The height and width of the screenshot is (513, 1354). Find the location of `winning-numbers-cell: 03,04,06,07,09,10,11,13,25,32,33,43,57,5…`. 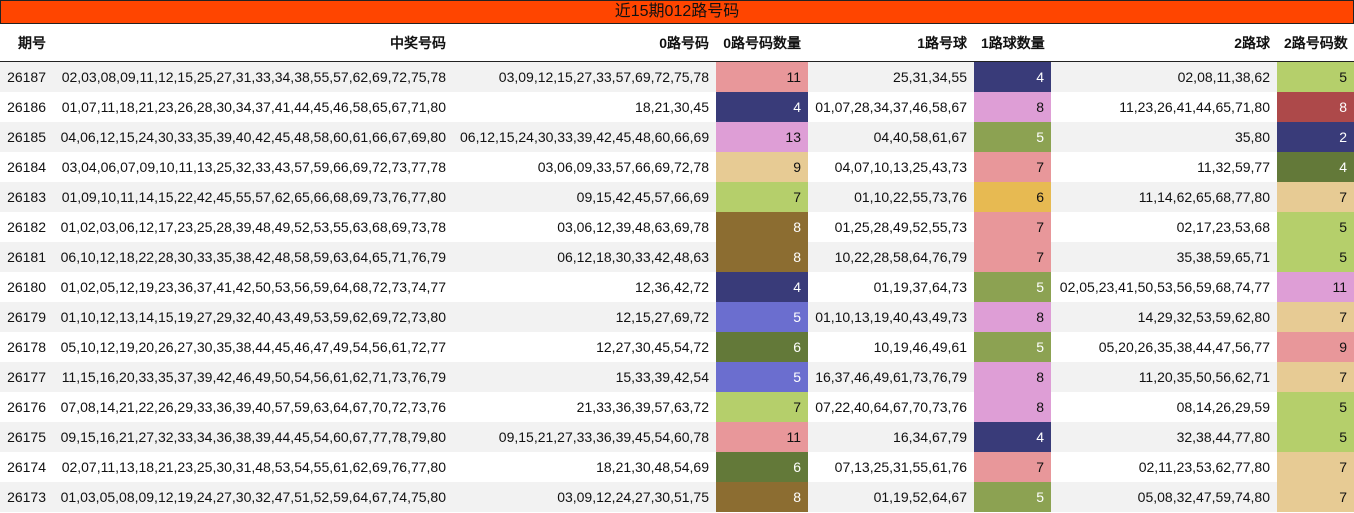

winning-numbers-cell: 03,04,06,07,09,10,11,13,25,32,33,43,57,5… is located at coordinates (253, 167).